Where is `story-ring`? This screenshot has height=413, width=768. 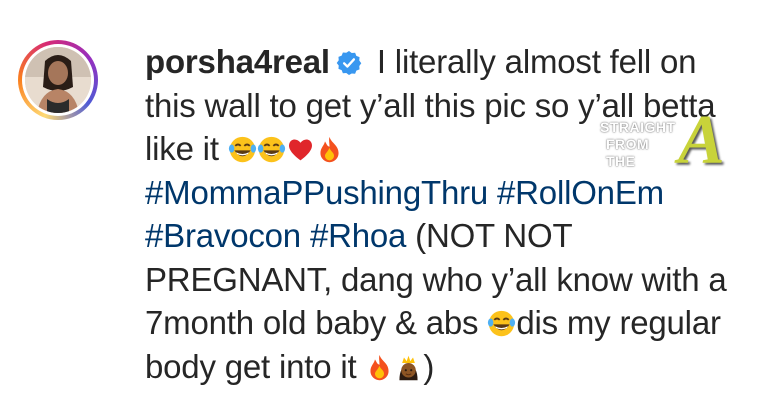 story-ring is located at coordinates (58, 80).